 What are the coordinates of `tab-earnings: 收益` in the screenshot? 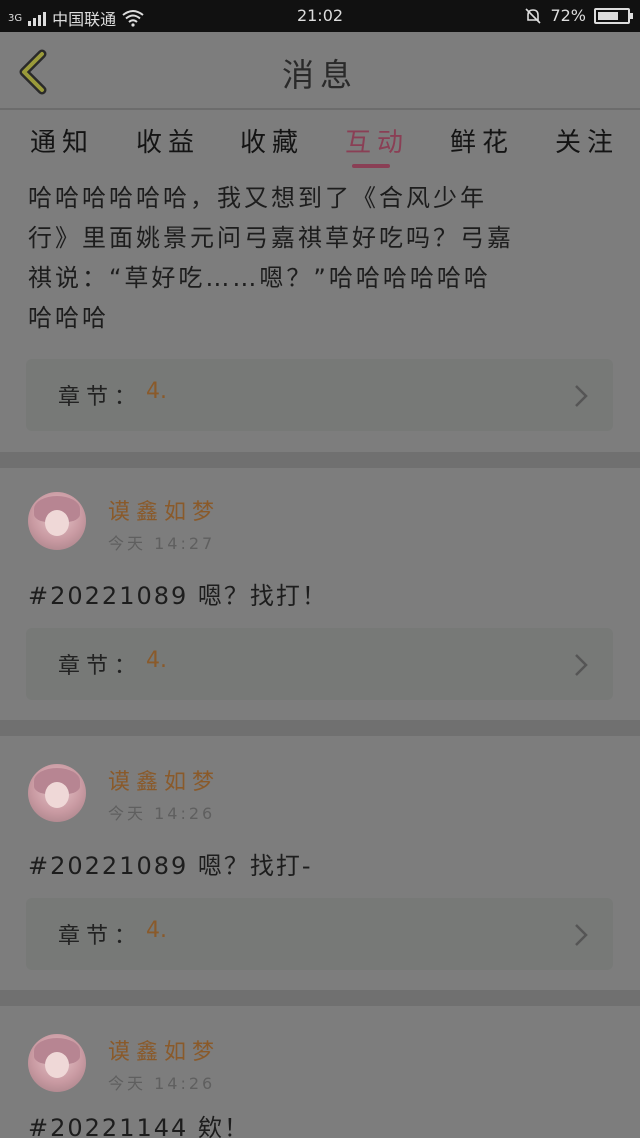 It's located at (168, 140).